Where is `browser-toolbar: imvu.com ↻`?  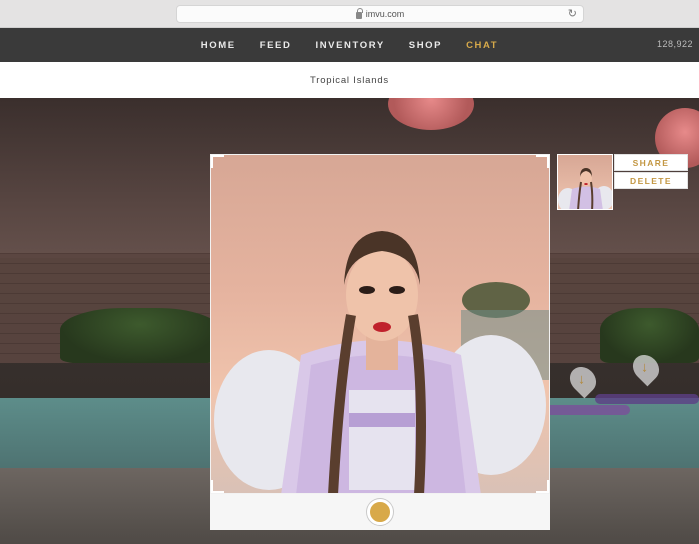 browser-toolbar: imvu.com ↻ is located at coordinates (349, 14).